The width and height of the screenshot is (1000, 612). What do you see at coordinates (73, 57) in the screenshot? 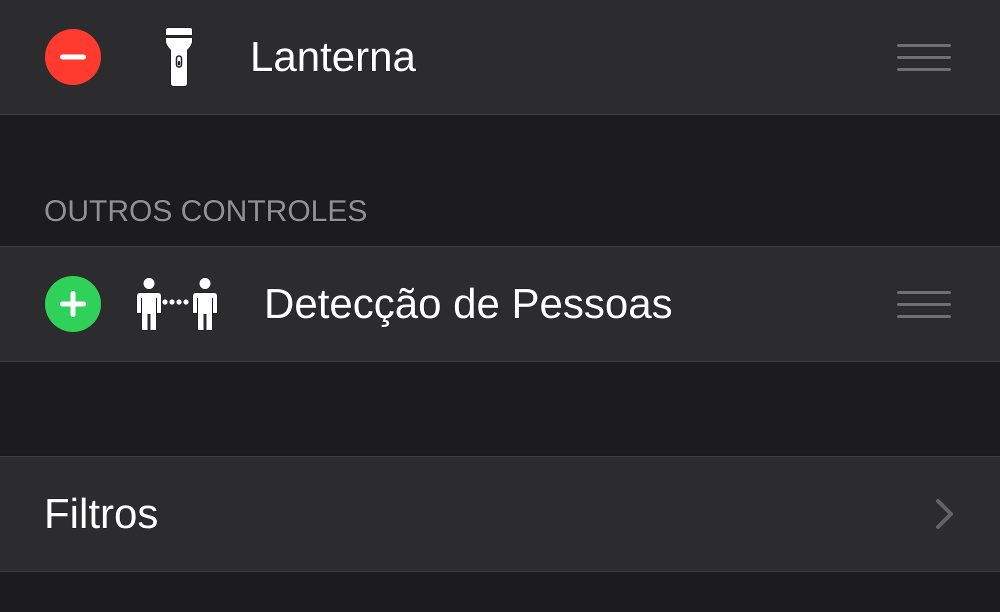
I see `minus-circle-icon` at bounding box center [73, 57].